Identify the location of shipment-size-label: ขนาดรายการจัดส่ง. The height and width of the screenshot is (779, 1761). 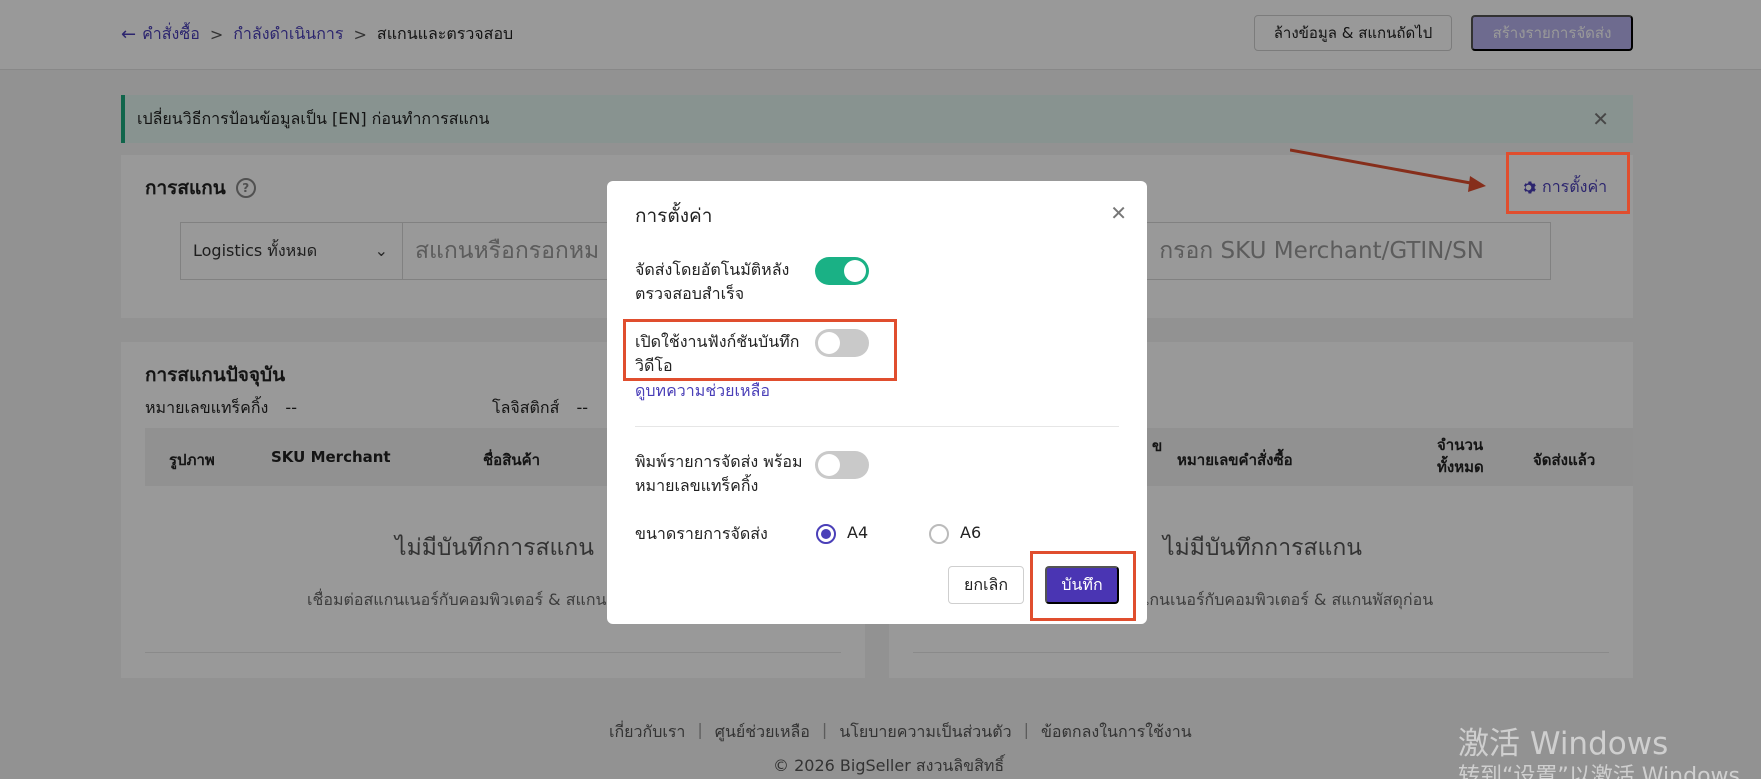
(701, 533).